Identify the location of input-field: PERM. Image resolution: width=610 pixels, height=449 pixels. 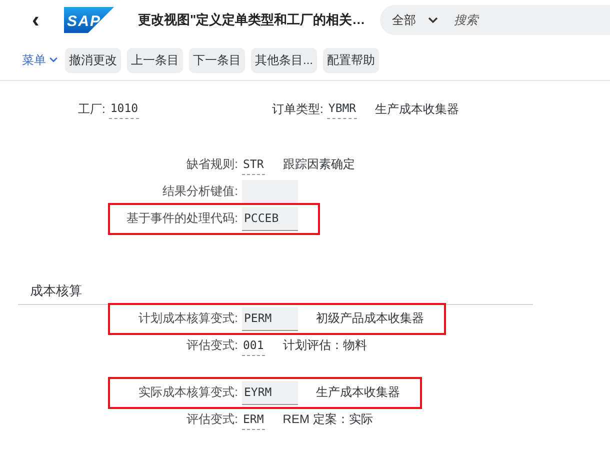
(270, 318).